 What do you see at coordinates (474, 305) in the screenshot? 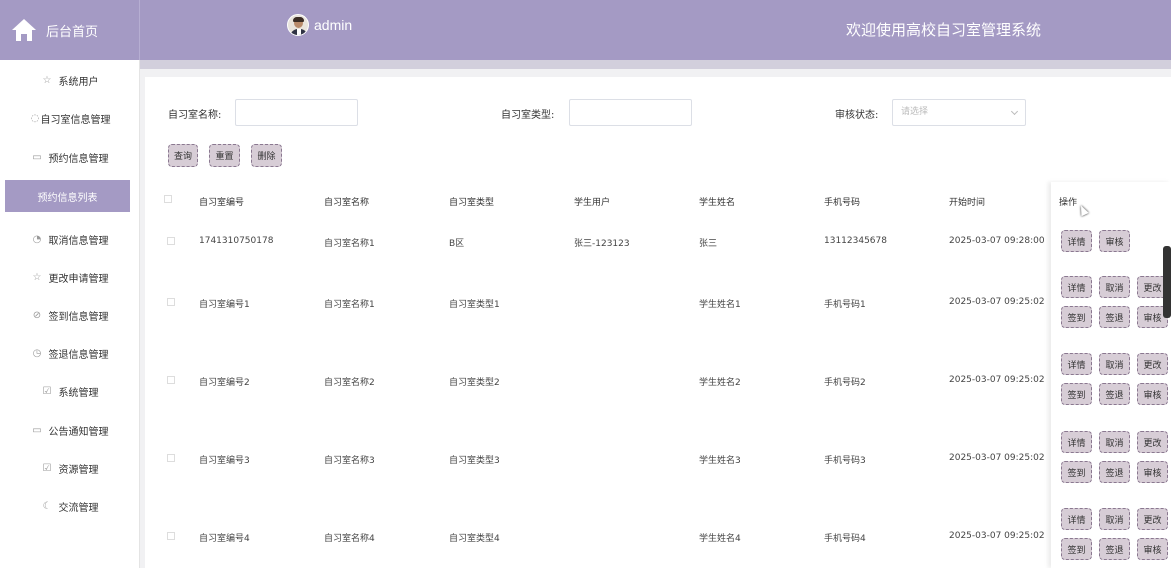
I see `cell-room-type: 自习室类型1` at bounding box center [474, 305].